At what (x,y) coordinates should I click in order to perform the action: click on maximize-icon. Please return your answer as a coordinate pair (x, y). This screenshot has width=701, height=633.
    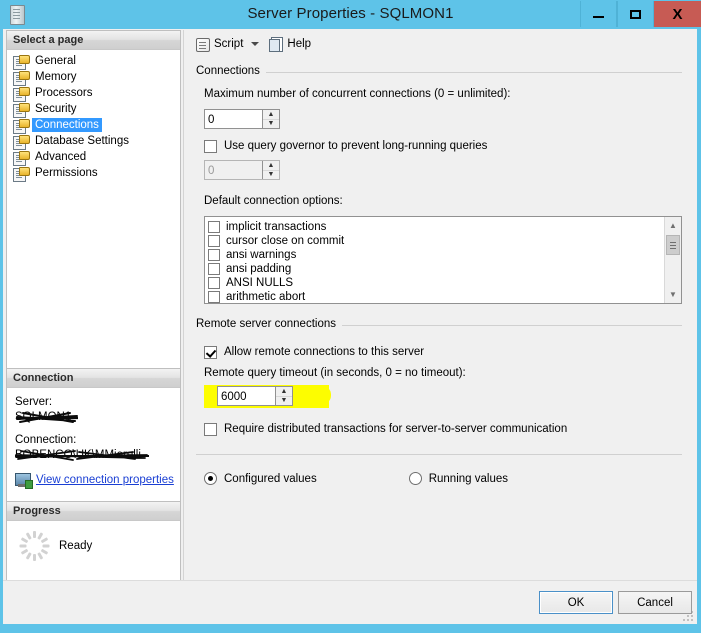
    Looking at the image, I should click on (635, 14).